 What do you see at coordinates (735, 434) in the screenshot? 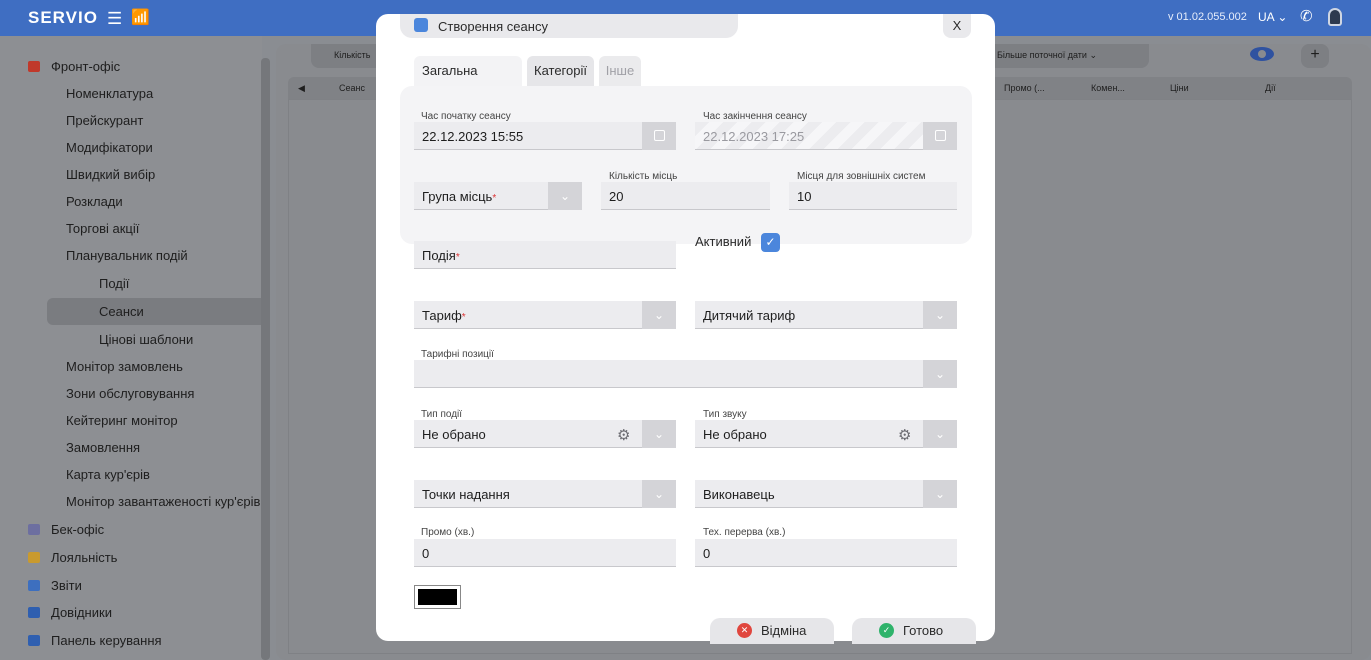
I see `sound-type-value: Не обрано` at bounding box center [735, 434].